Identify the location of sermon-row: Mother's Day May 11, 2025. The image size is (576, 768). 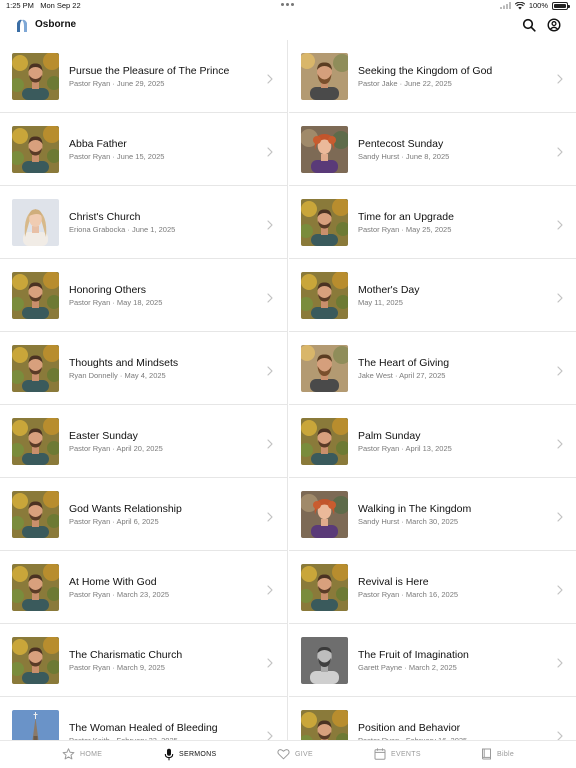
(432, 295).